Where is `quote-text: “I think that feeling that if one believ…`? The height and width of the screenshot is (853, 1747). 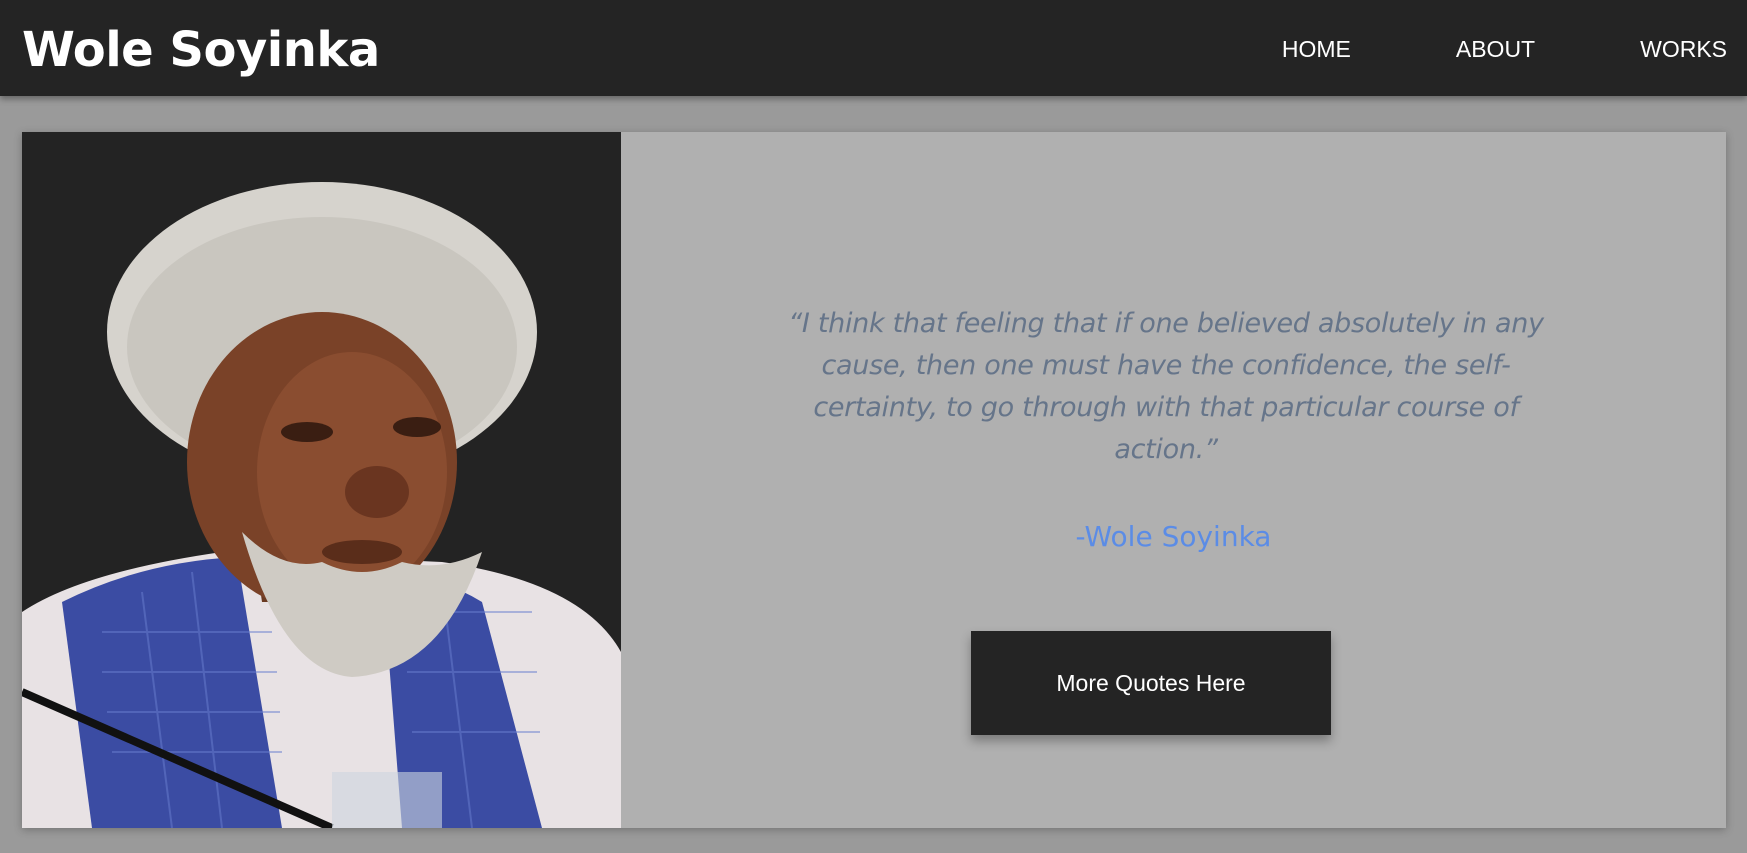 quote-text: “I think that feeling that if one believ… is located at coordinates (1166, 386).